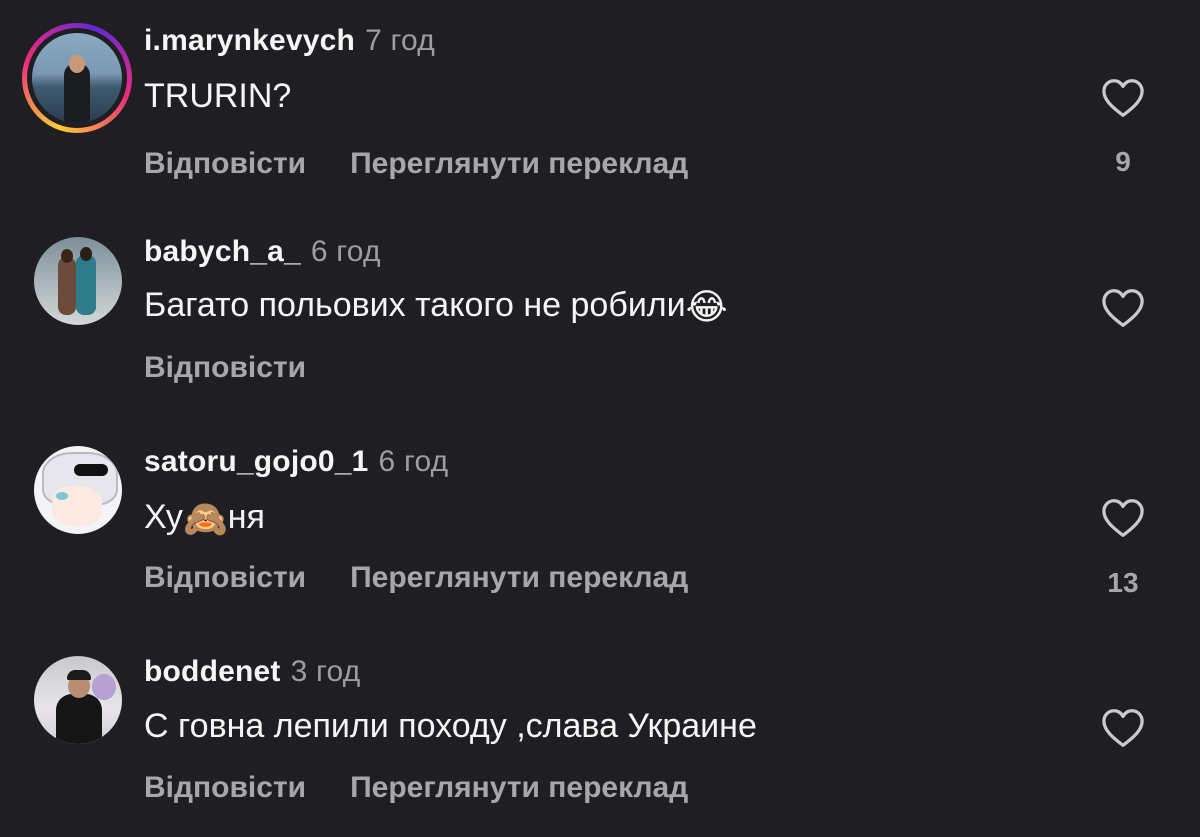  I want to click on comment-text: Ху🙈ня, so click(204, 519).